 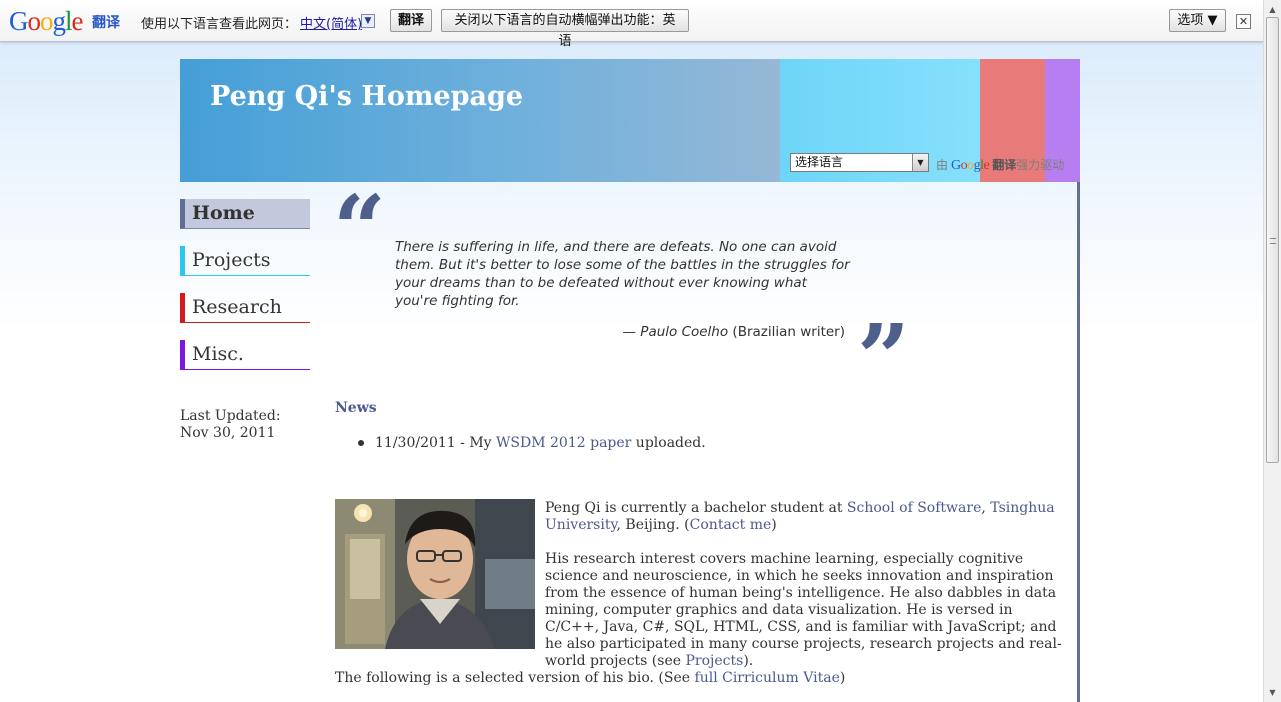 I want to click on last-updated-label: Last Updated:, so click(x=230, y=416).